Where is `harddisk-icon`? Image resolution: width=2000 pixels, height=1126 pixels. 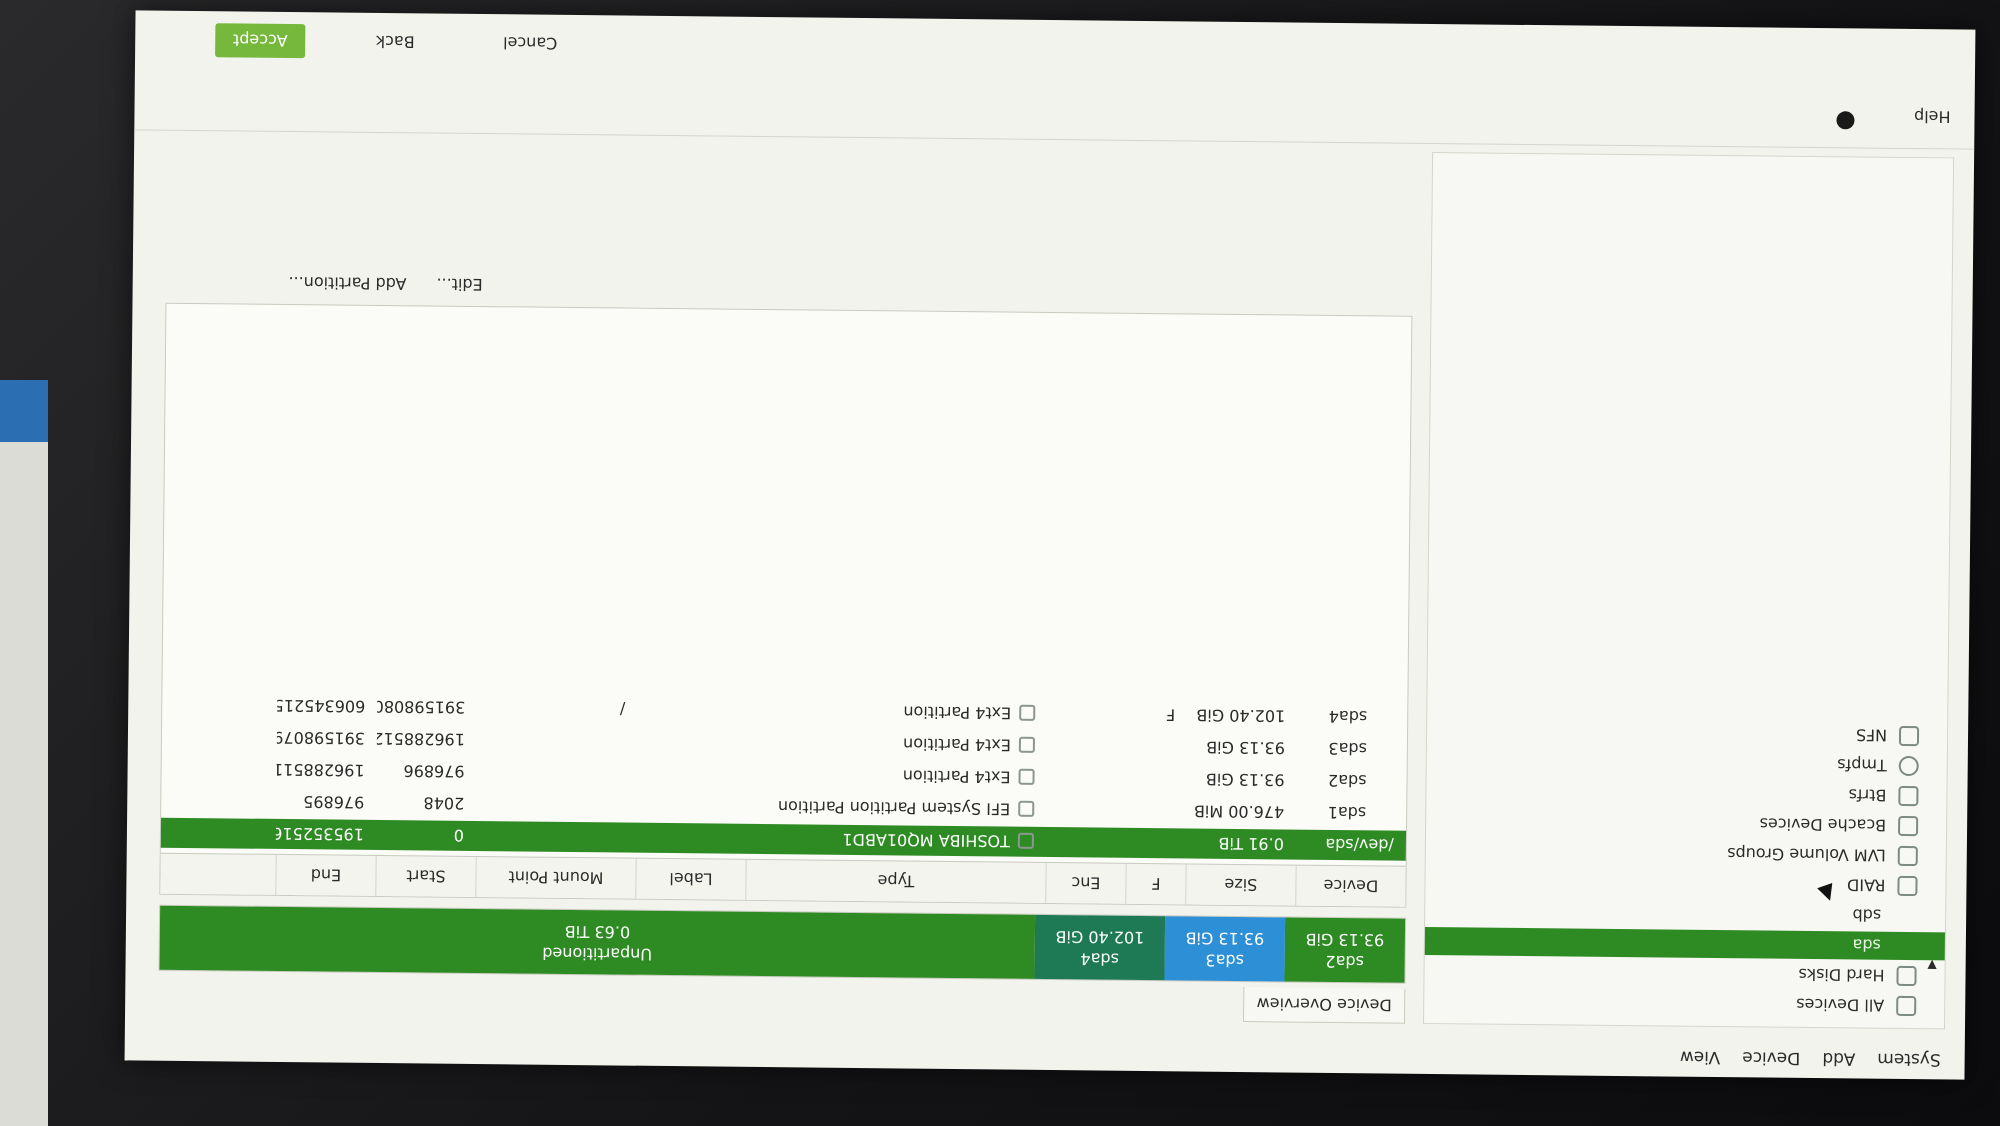
harddisk-icon is located at coordinates (1906, 976).